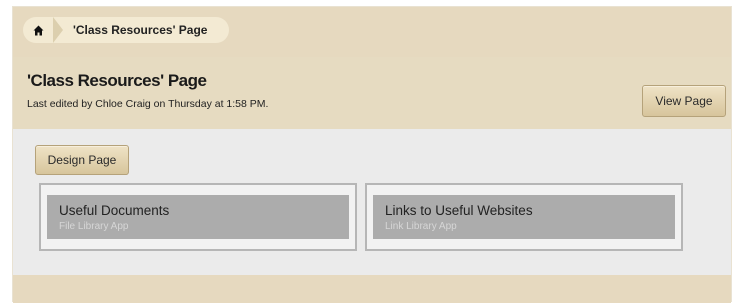  What do you see at coordinates (684, 101) in the screenshot?
I see `view-page-button: View Page` at bounding box center [684, 101].